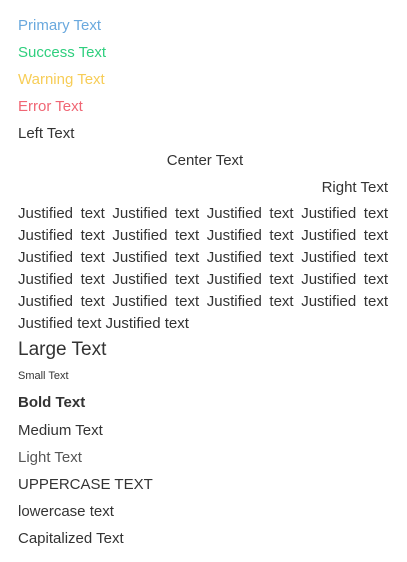 The width and height of the screenshot is (407, 562). Describe the element at coordinates (66, 511) in the screenshot. I see `lowercase-text: lowercase text` at that location.